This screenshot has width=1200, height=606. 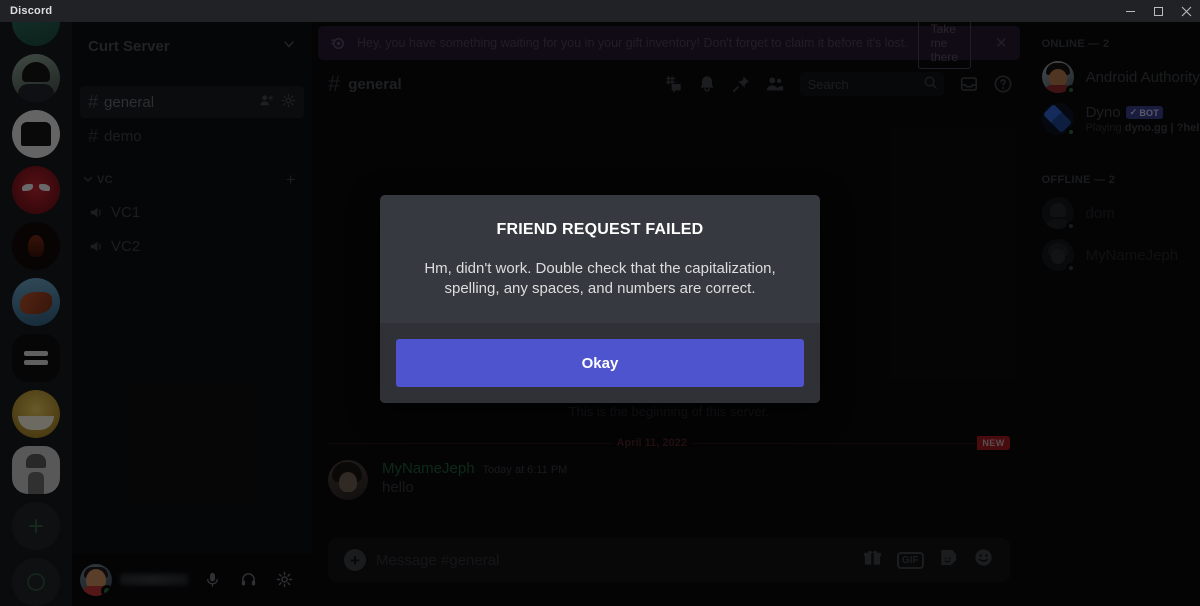 I want to click on window-controls, so click(x=1158, y=11).